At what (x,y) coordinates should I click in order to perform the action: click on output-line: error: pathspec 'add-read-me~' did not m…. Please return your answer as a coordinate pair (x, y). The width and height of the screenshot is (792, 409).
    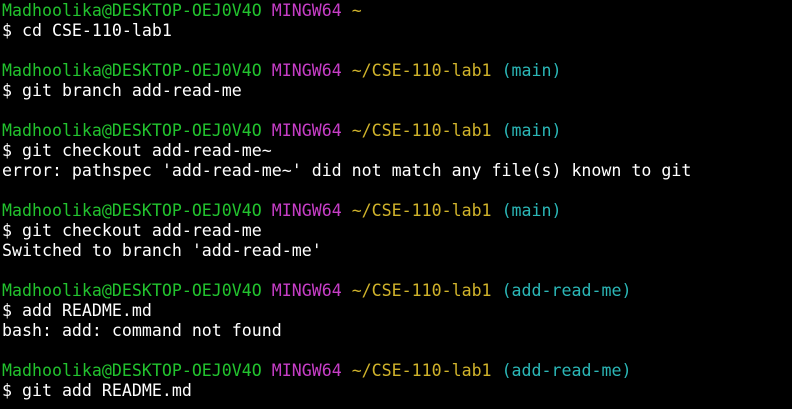
    Looking at the image, I should click on (347, 170).